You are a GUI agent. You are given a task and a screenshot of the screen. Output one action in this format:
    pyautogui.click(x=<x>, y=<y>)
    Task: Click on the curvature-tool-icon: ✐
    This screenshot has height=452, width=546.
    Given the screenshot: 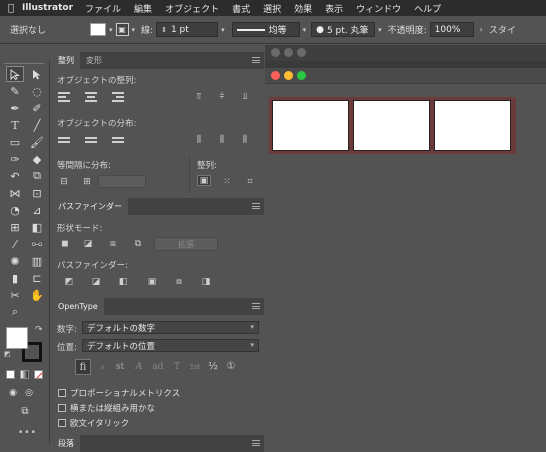 What is the action you would take?
    pyautogui.click(x=37, y=108)
    